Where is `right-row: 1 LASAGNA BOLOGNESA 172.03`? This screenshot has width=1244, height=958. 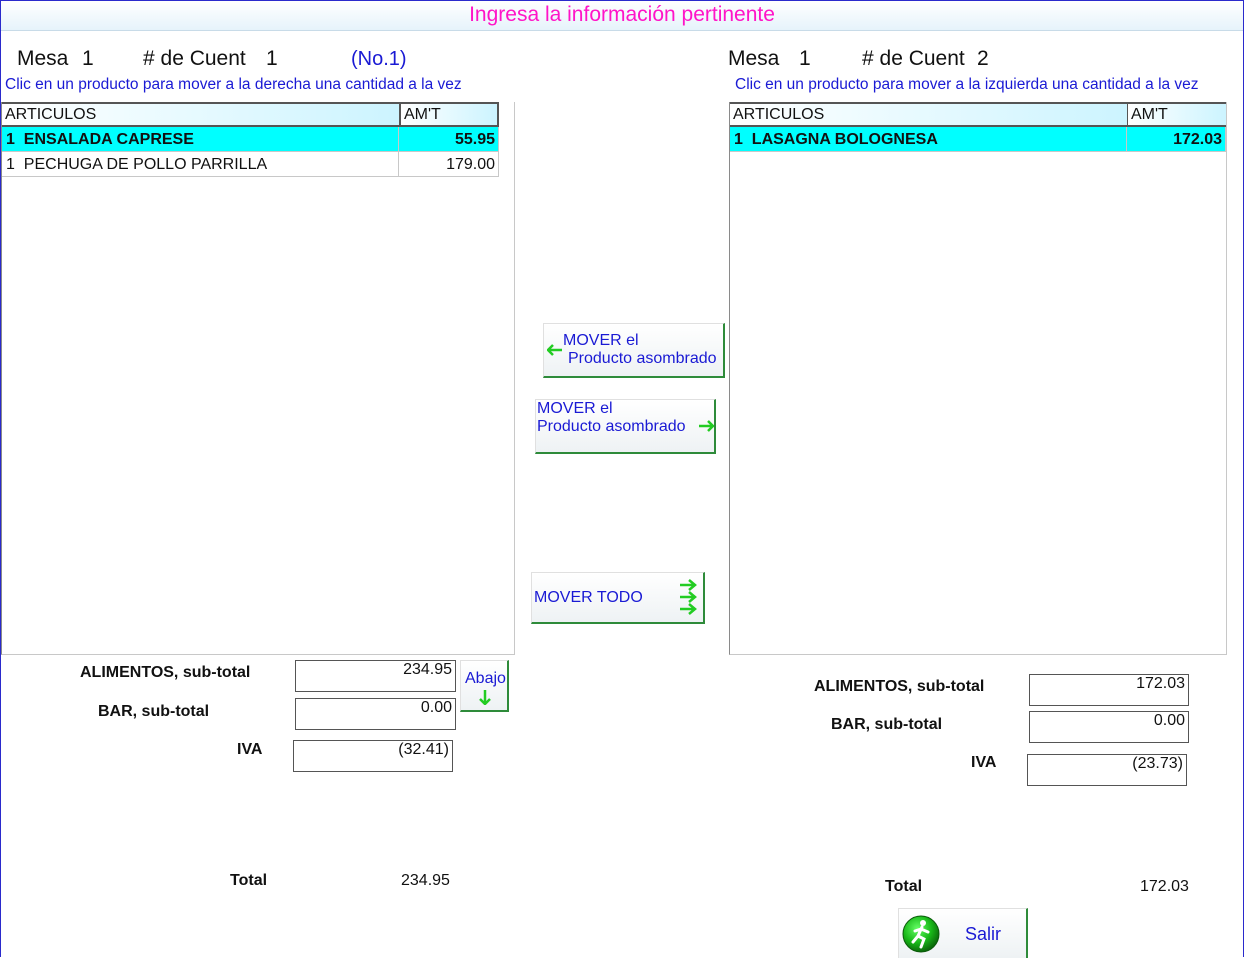 right-row: 1 LASAGNA BOLOGNESA 172.03 is located at coordinates (978, 139).